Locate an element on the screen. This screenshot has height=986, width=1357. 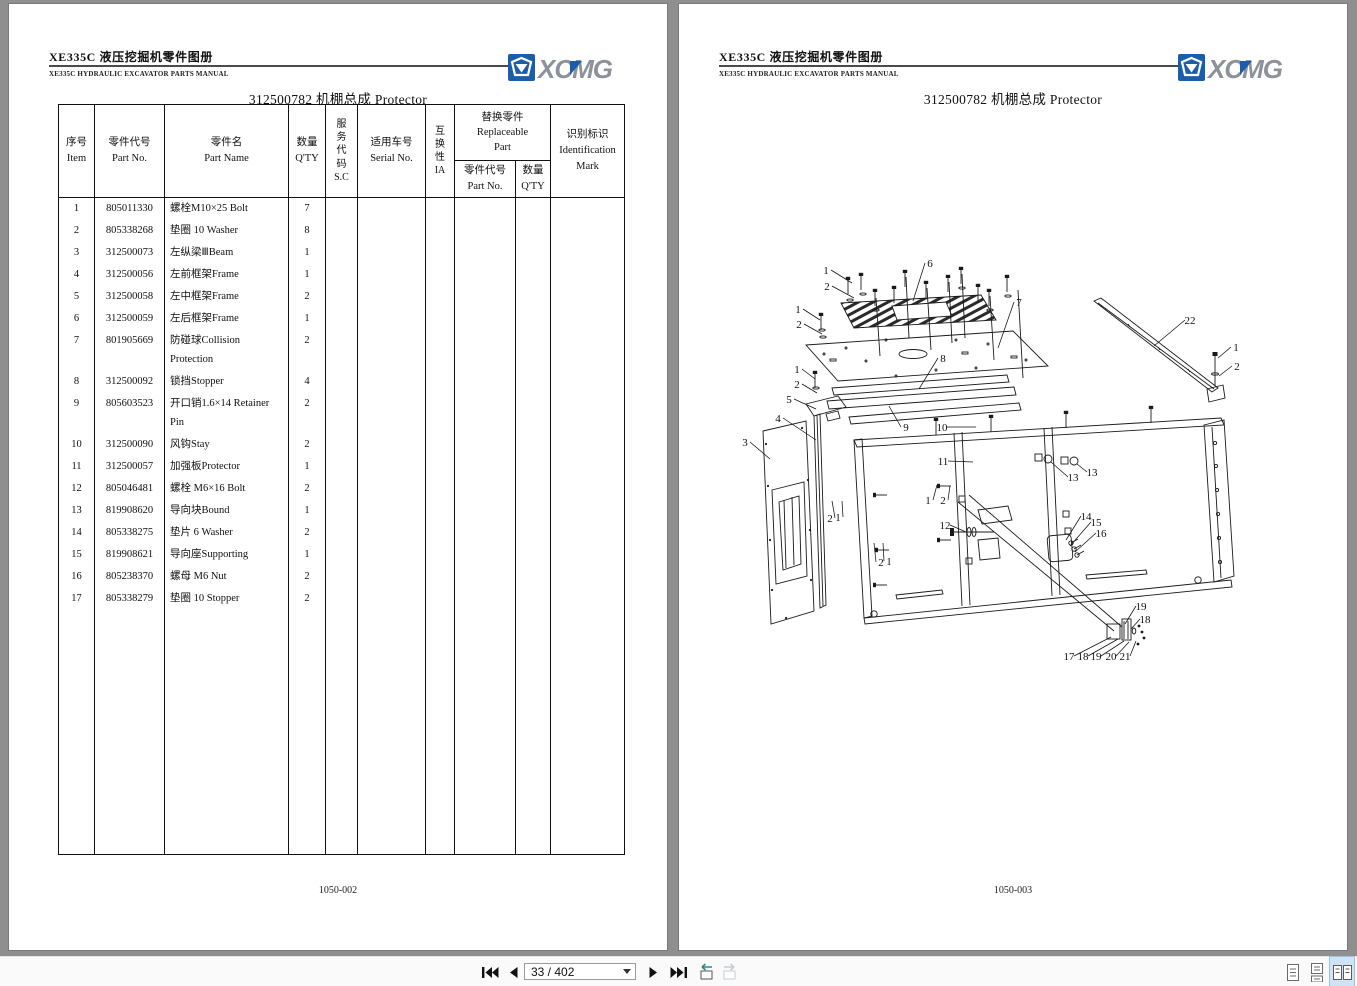
previous-view-button is located at coordinates (705, 971).